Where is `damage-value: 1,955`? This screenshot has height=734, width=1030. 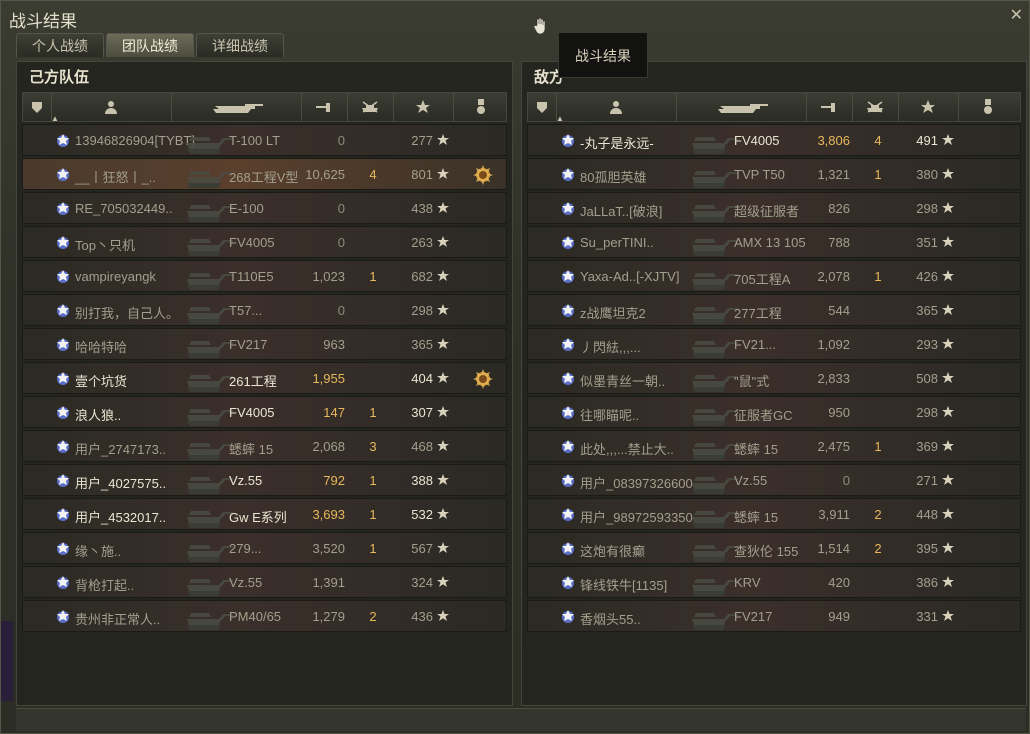
damage-value: 1,955 is located at coordinates (328, 378).